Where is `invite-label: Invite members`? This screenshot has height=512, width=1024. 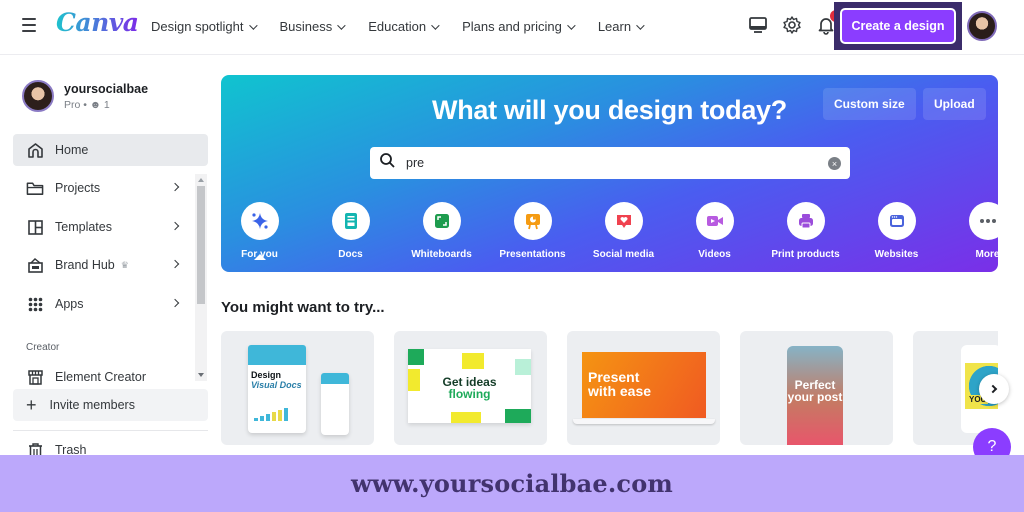
invite-label: Invite members is located at coordinates (92, 405).